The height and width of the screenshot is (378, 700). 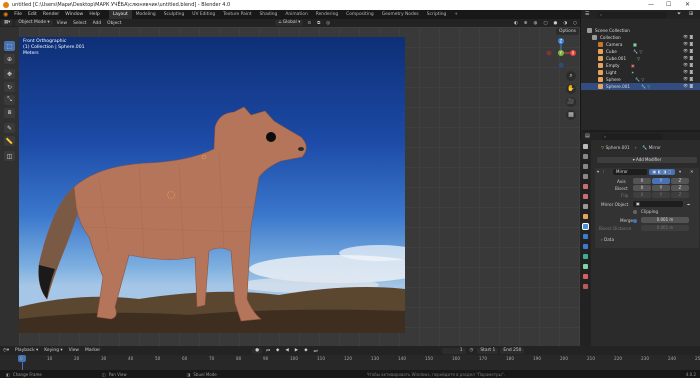 I want to click on pan-hand-icon: ✋, so click(x=571, y=89).